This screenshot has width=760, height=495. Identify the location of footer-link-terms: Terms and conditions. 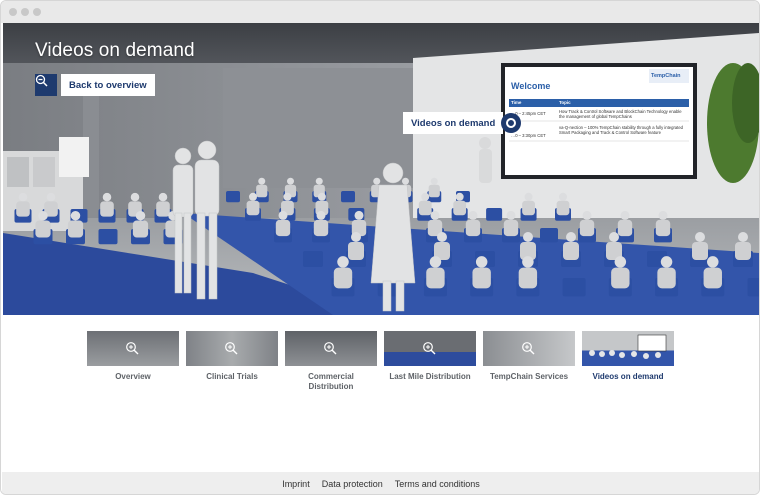
(437, 484).